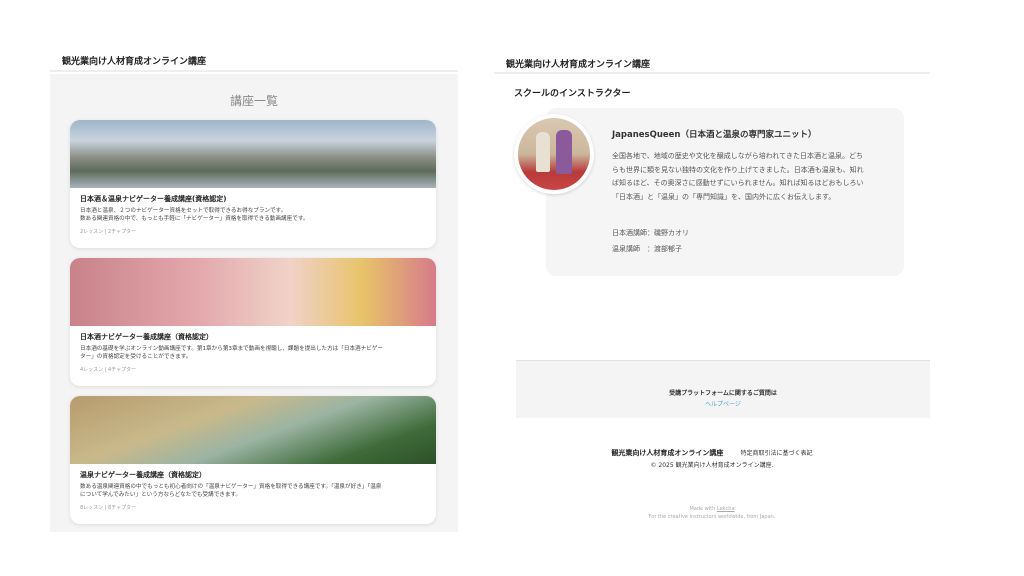  I want to click on help-section: 受講プラットフォームに関するご質問は ヘルプページ, so click(723, 389).